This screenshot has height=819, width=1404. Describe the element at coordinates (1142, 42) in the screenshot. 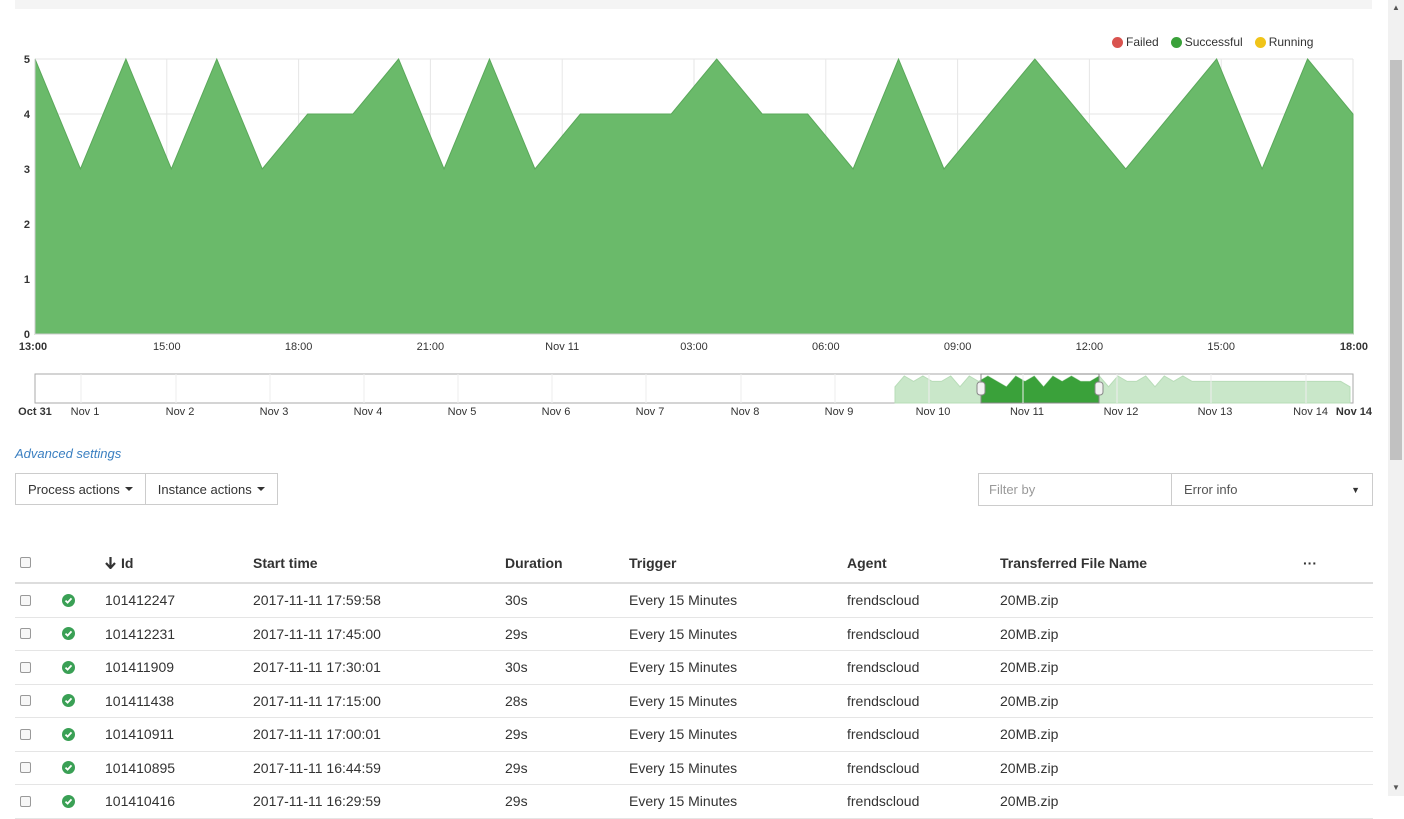

I see `legend-label-failed: Failed` at that location.